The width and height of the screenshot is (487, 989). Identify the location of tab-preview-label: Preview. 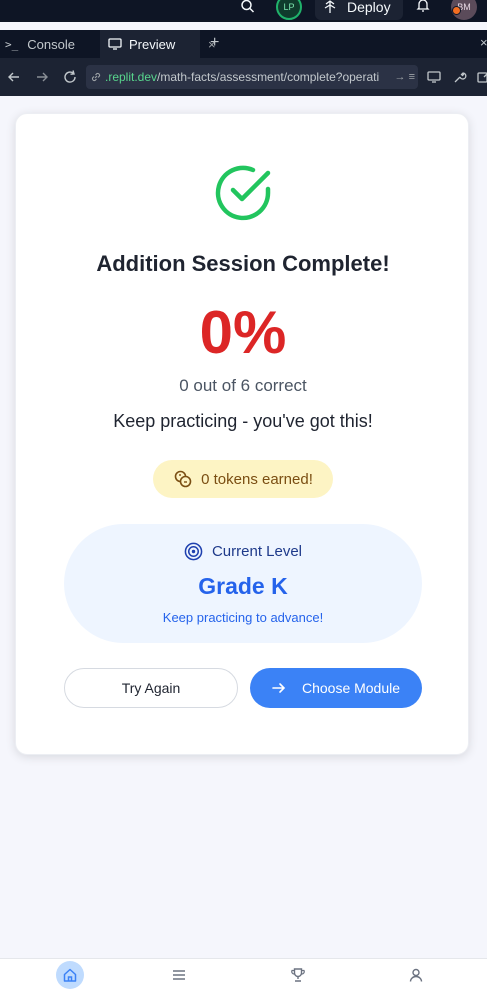
(152, 44).